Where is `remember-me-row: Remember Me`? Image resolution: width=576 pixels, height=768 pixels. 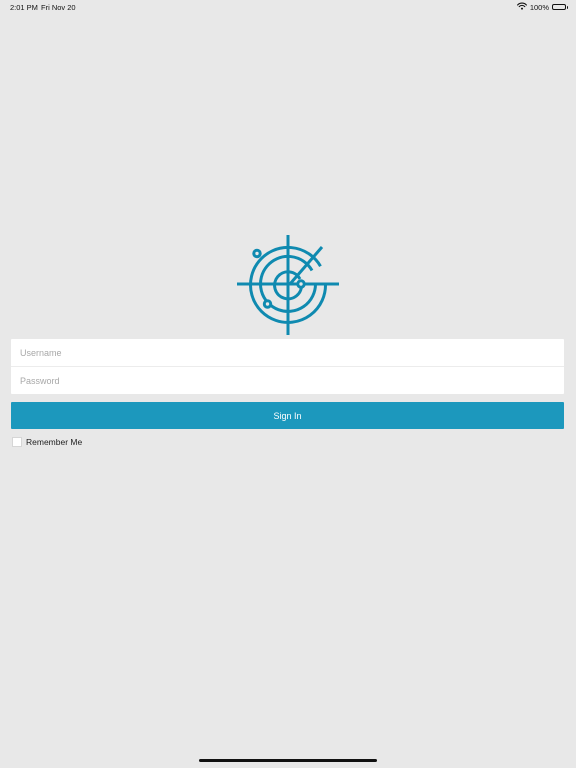
remember-me-row: Remember Me is located at coordinates (47, 441).